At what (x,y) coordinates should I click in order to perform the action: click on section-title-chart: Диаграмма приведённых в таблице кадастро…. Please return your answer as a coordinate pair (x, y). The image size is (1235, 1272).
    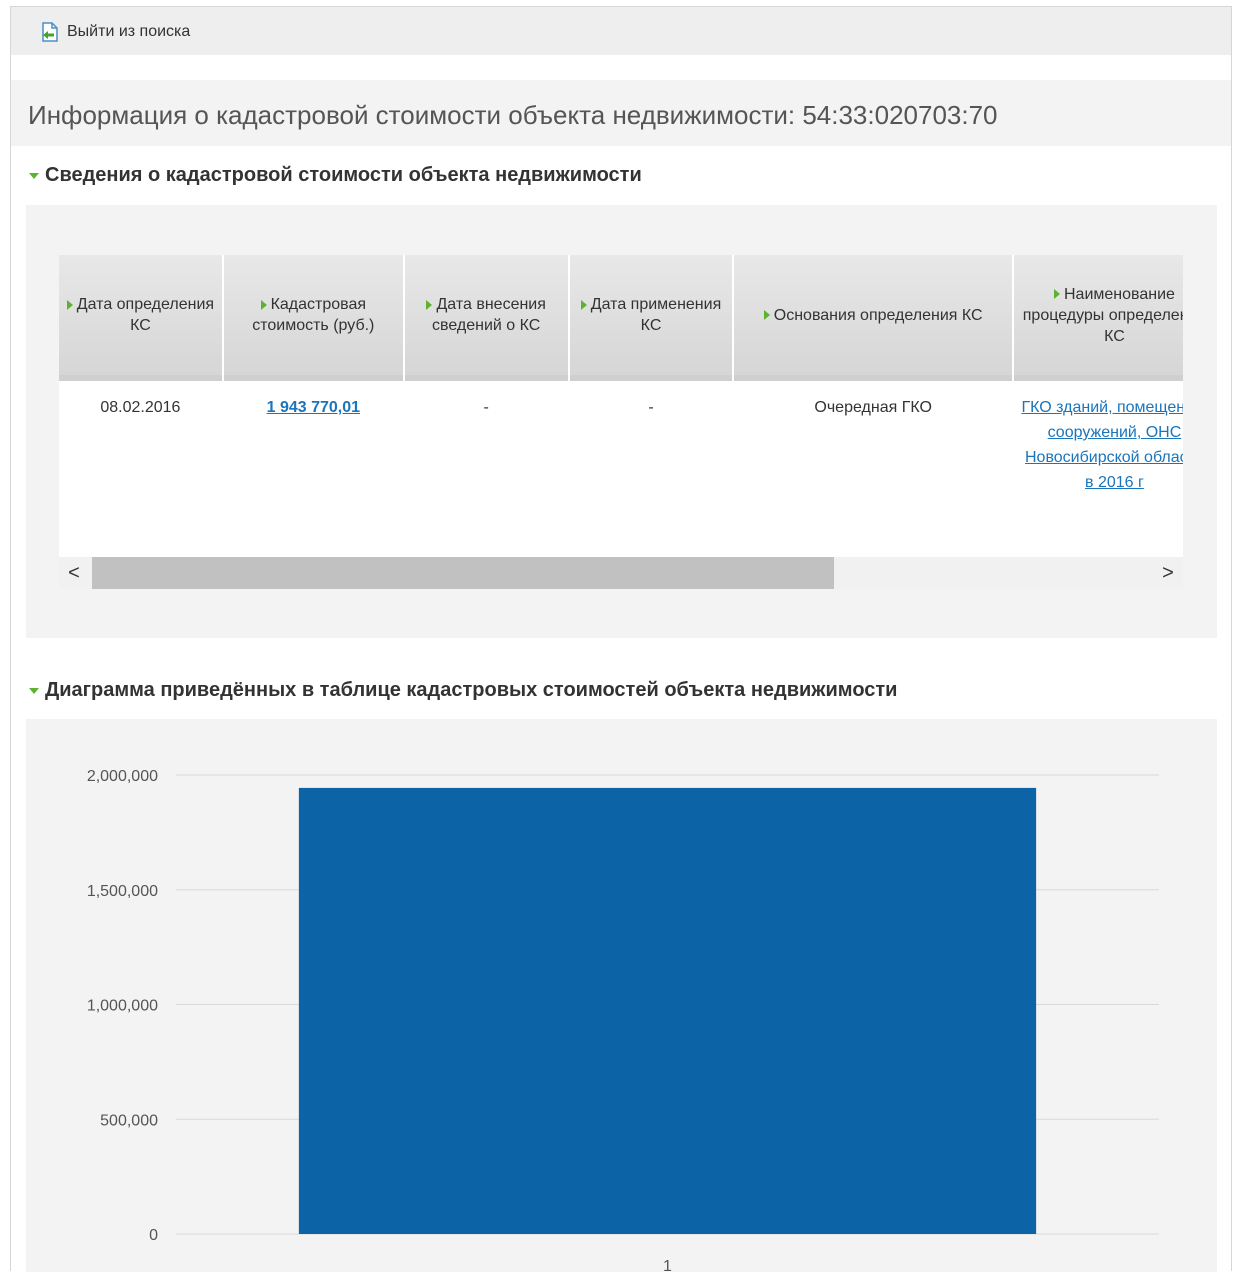
    Looking at the image, I should click on (471, 690).